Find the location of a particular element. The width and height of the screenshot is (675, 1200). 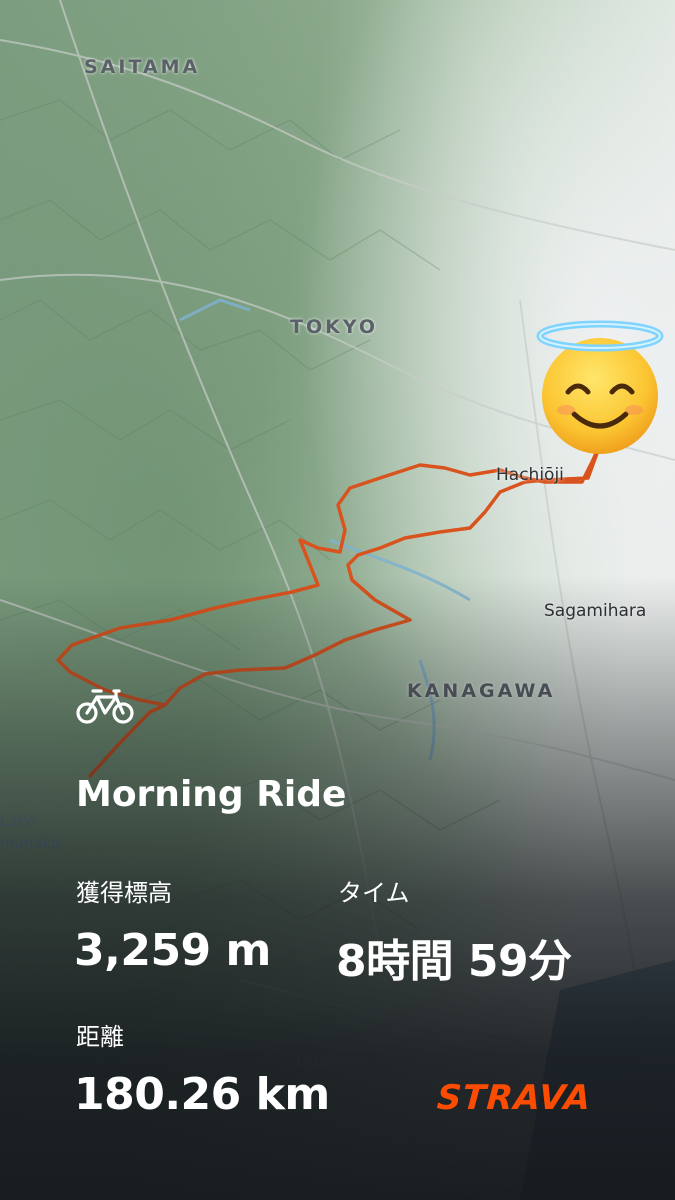

strava-logo: STRAVA is located at coordinates (514, 1098).